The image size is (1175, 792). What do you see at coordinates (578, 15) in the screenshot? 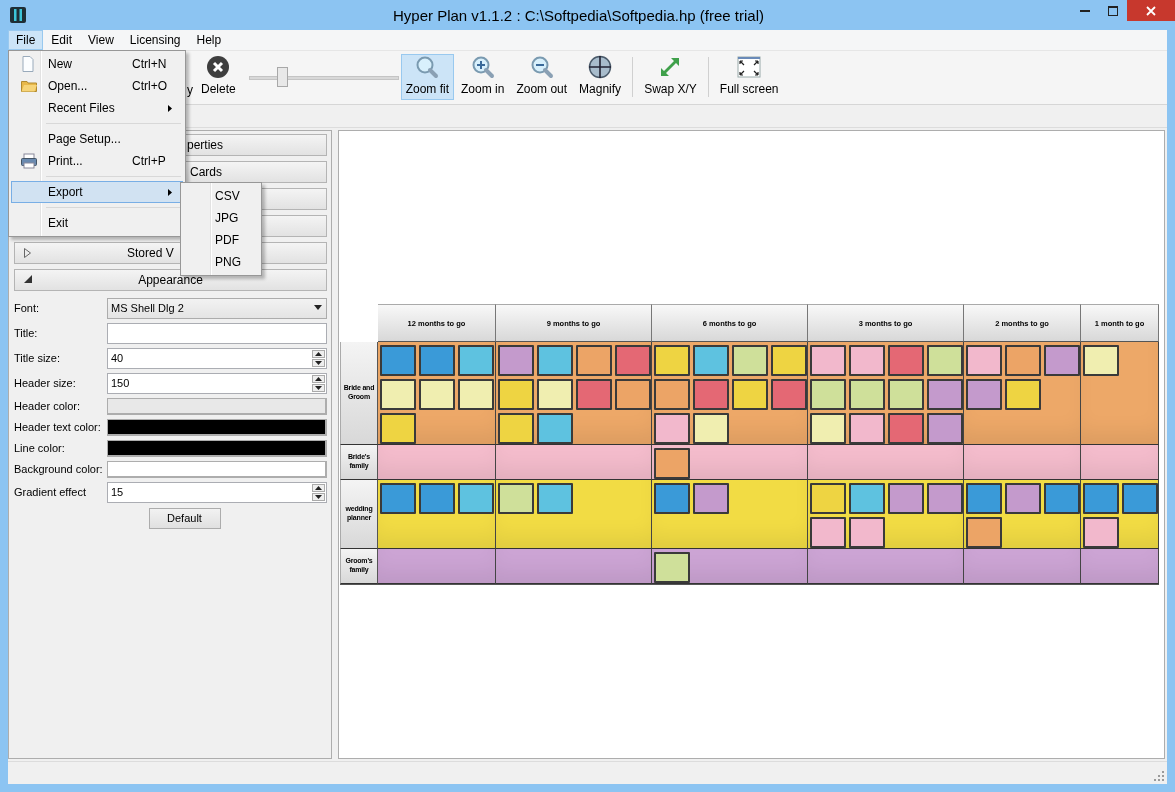
I see `window-title: Hyper Plan v1.1.2 : C:\Softpedia\Softpedia.hp (free trial)` at bounding box center [578, 15].